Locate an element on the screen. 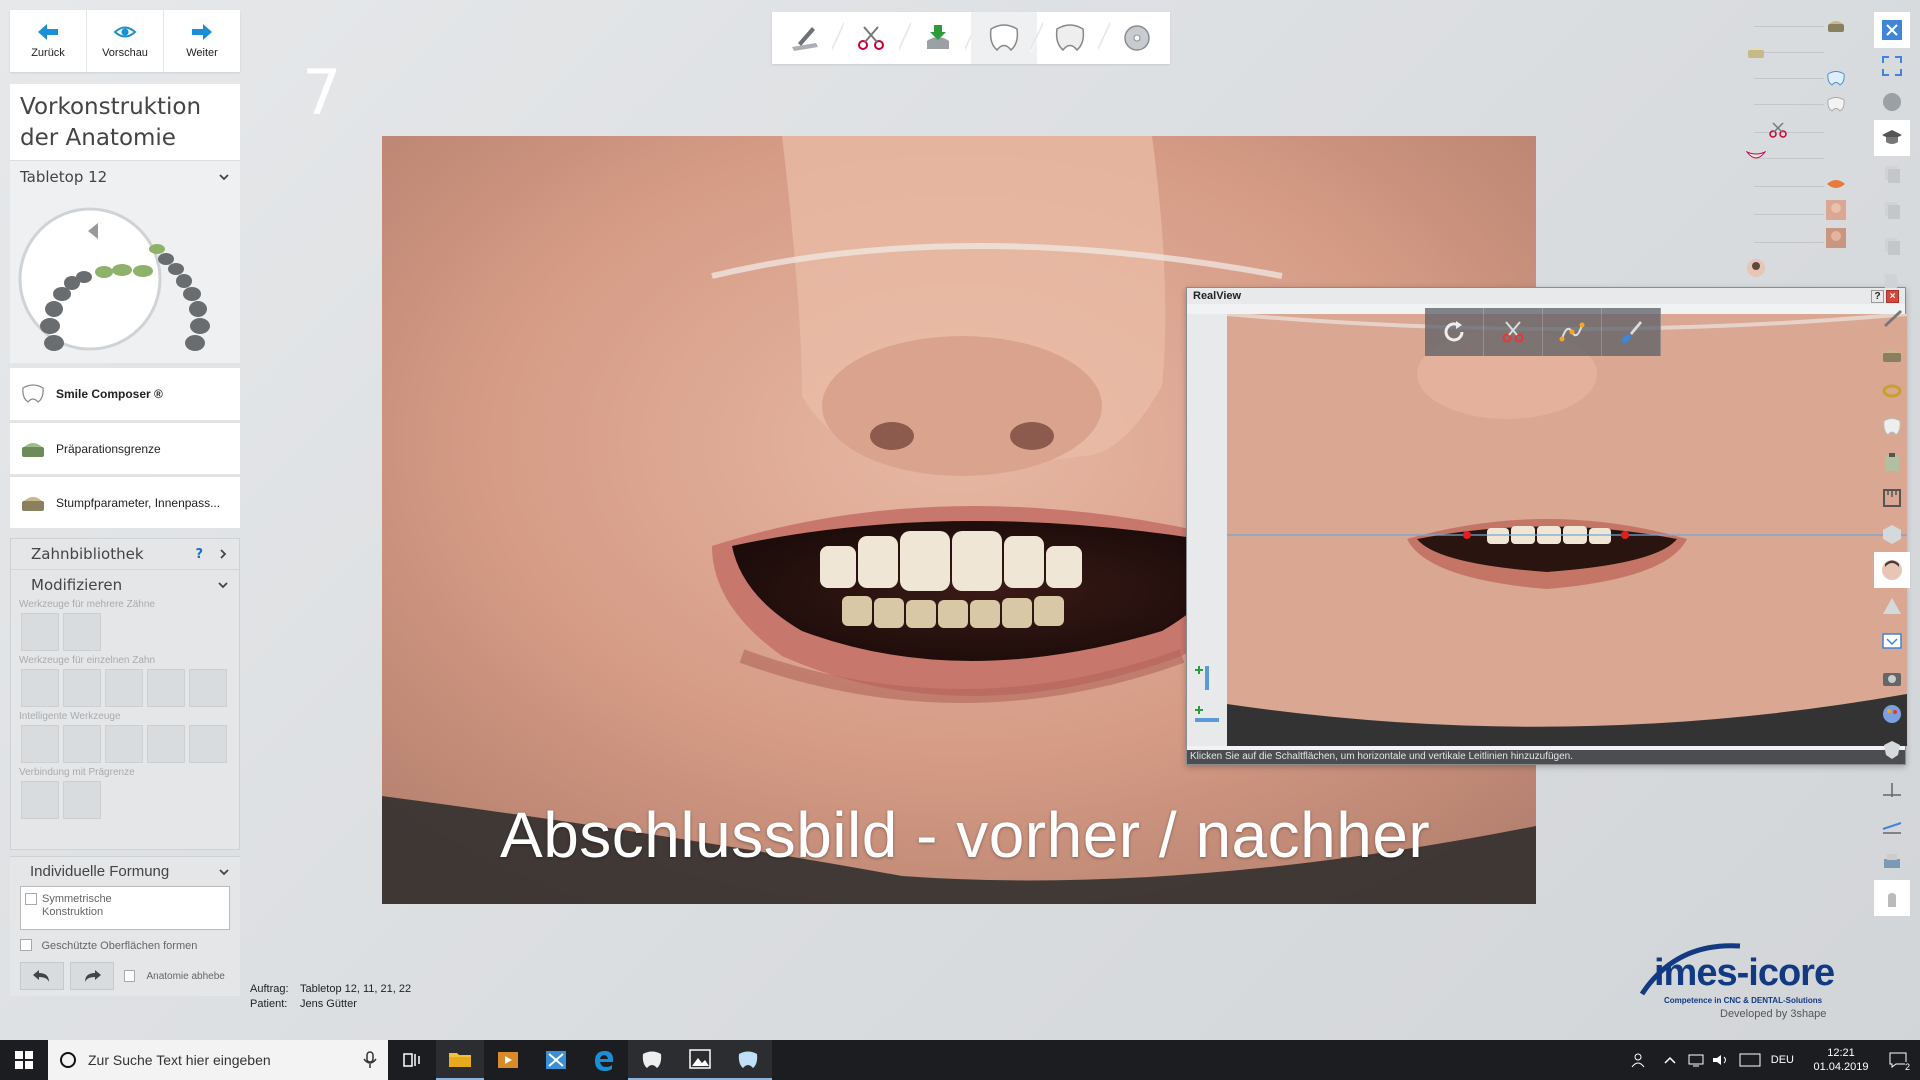 The image size is (1920, 1080). texture-button is located at coordinates (1892, 714).